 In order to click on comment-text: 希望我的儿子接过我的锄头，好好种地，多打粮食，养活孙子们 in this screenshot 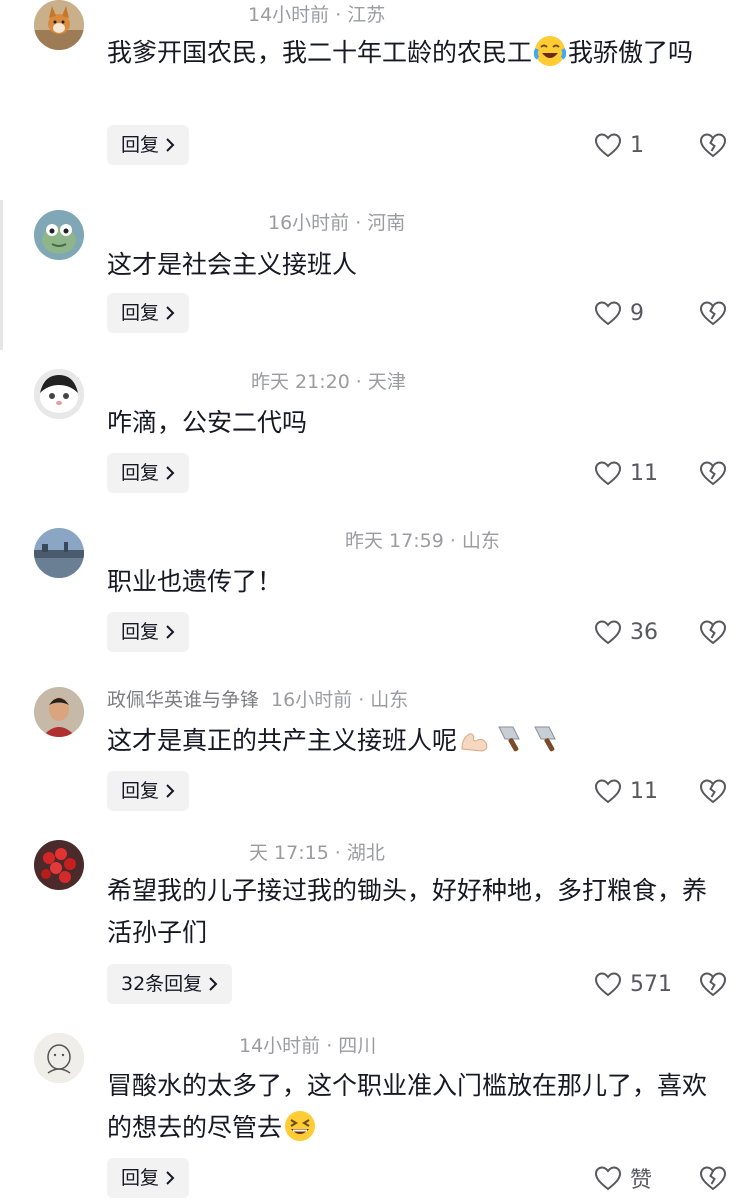, I will do `click(407, 911)`.